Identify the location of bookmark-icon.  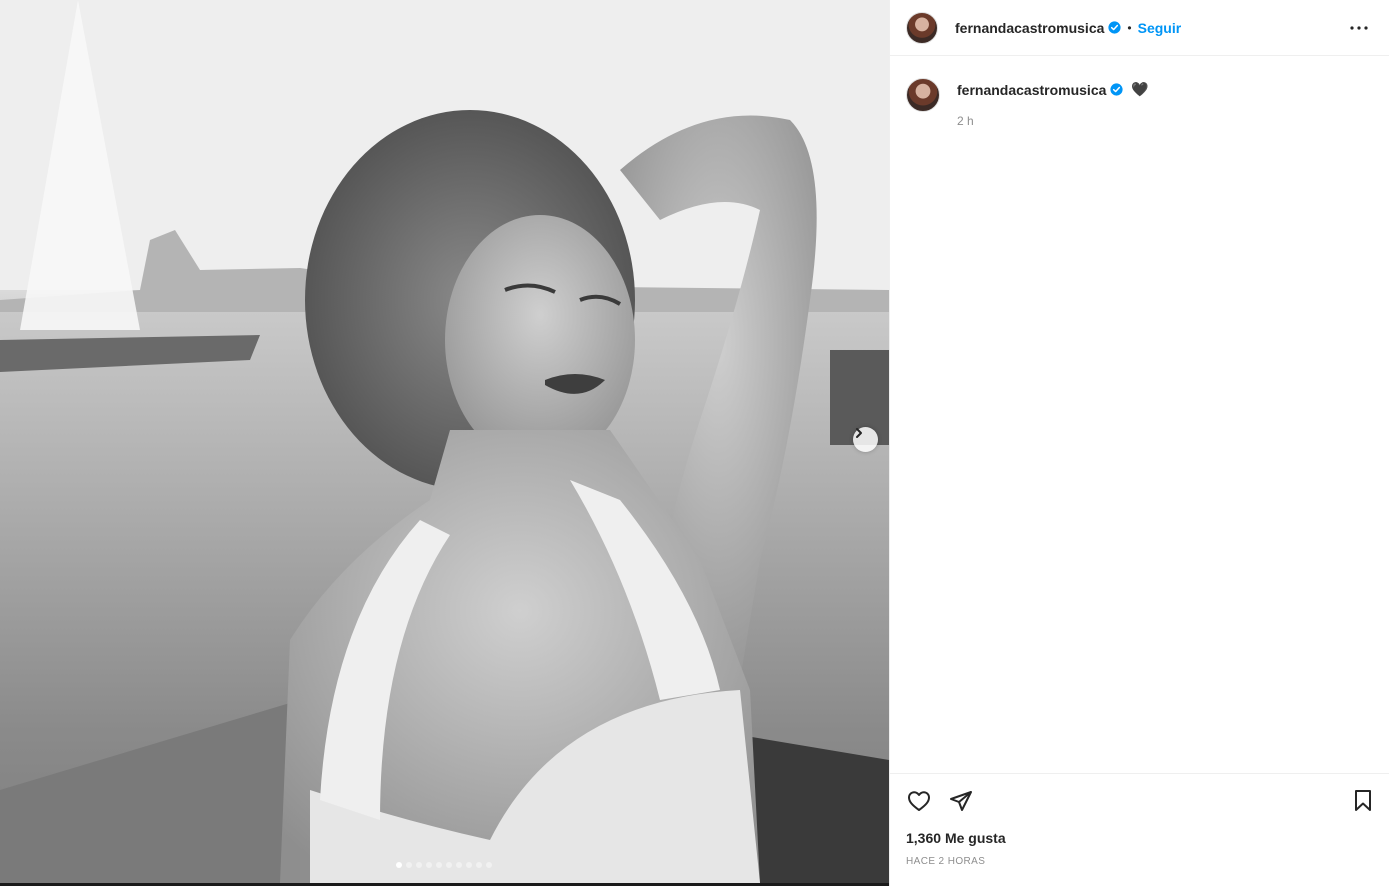
(1363, 800).